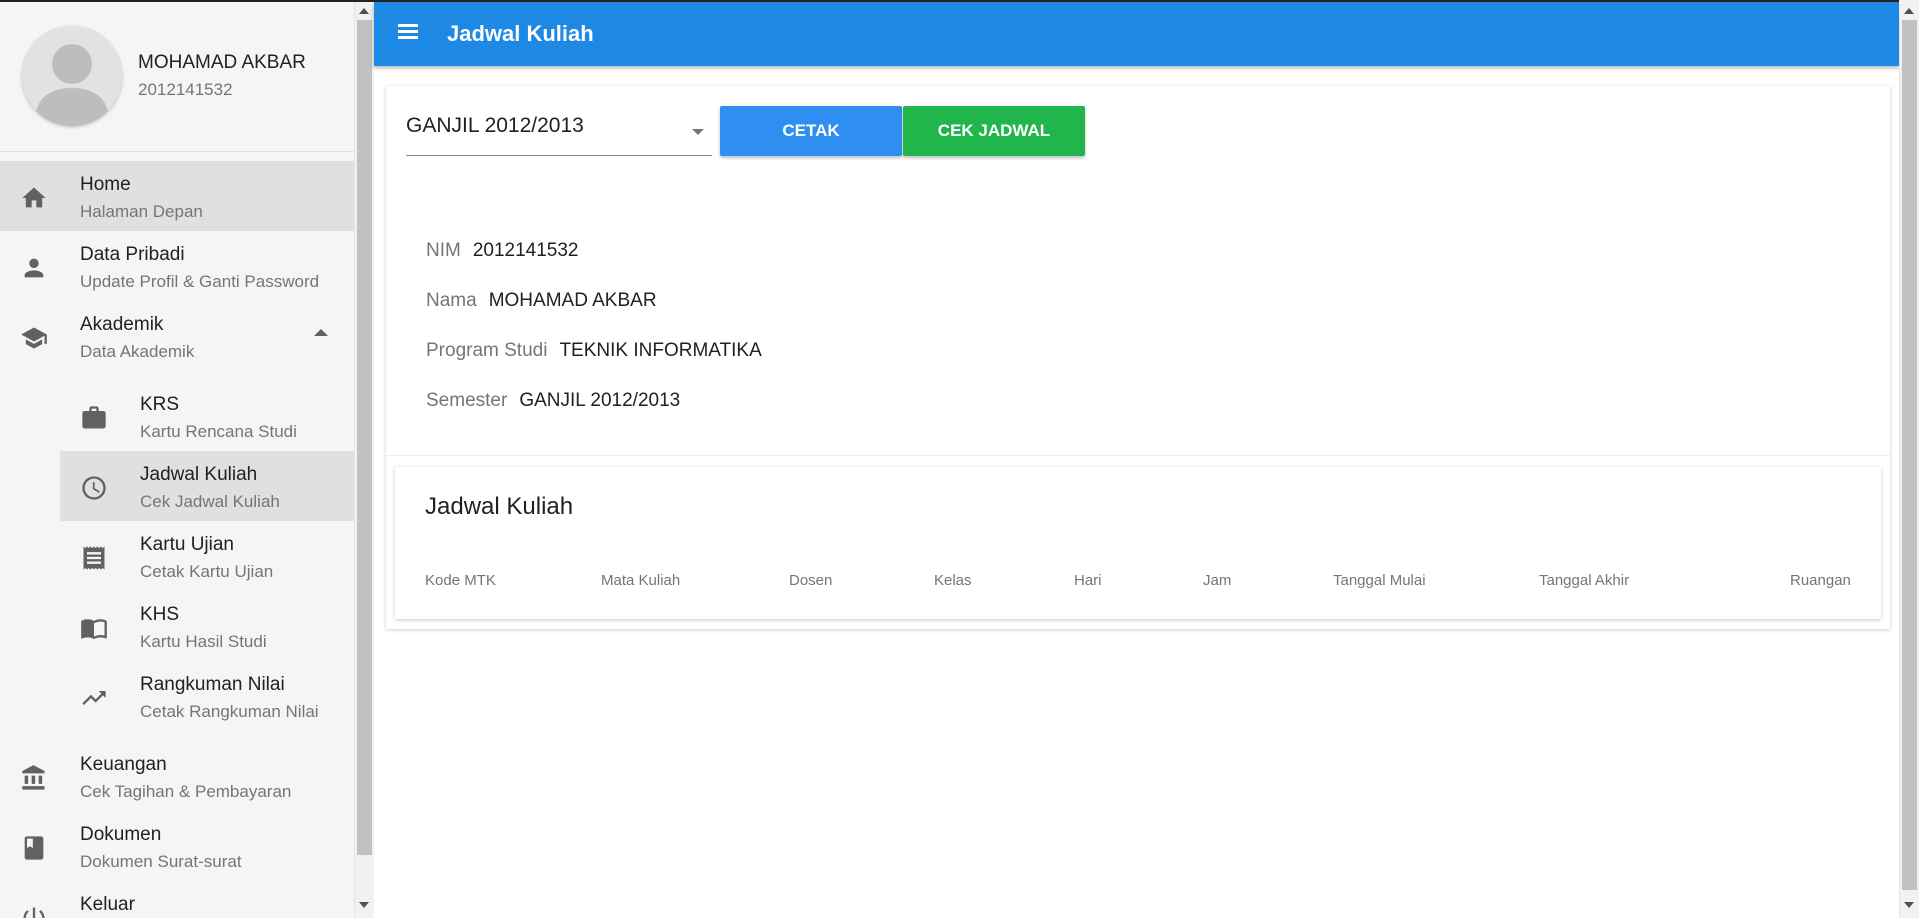 This screenshot has height=918, width=1919. What do you see at coordinates (1379, 580) in the screenshot?
I see `column-header-tanggal-mulai: Tanggal Mulai` at bounding box center [1379, 580].